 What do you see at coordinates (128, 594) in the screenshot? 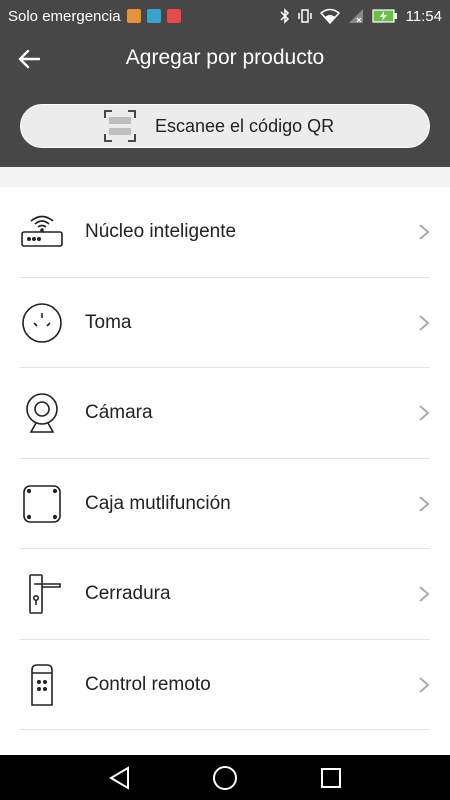
I see `product-label: Cerradura` at bounding box center [128, 594].